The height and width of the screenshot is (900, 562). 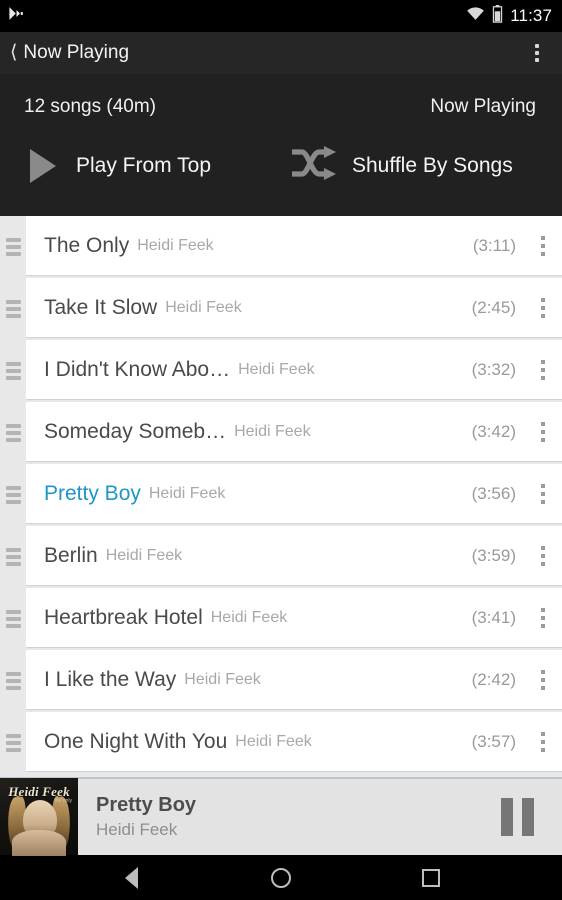 I want to click on song-row-content: The Only Heidi Feek (3:11), so click(x=294, y=246).